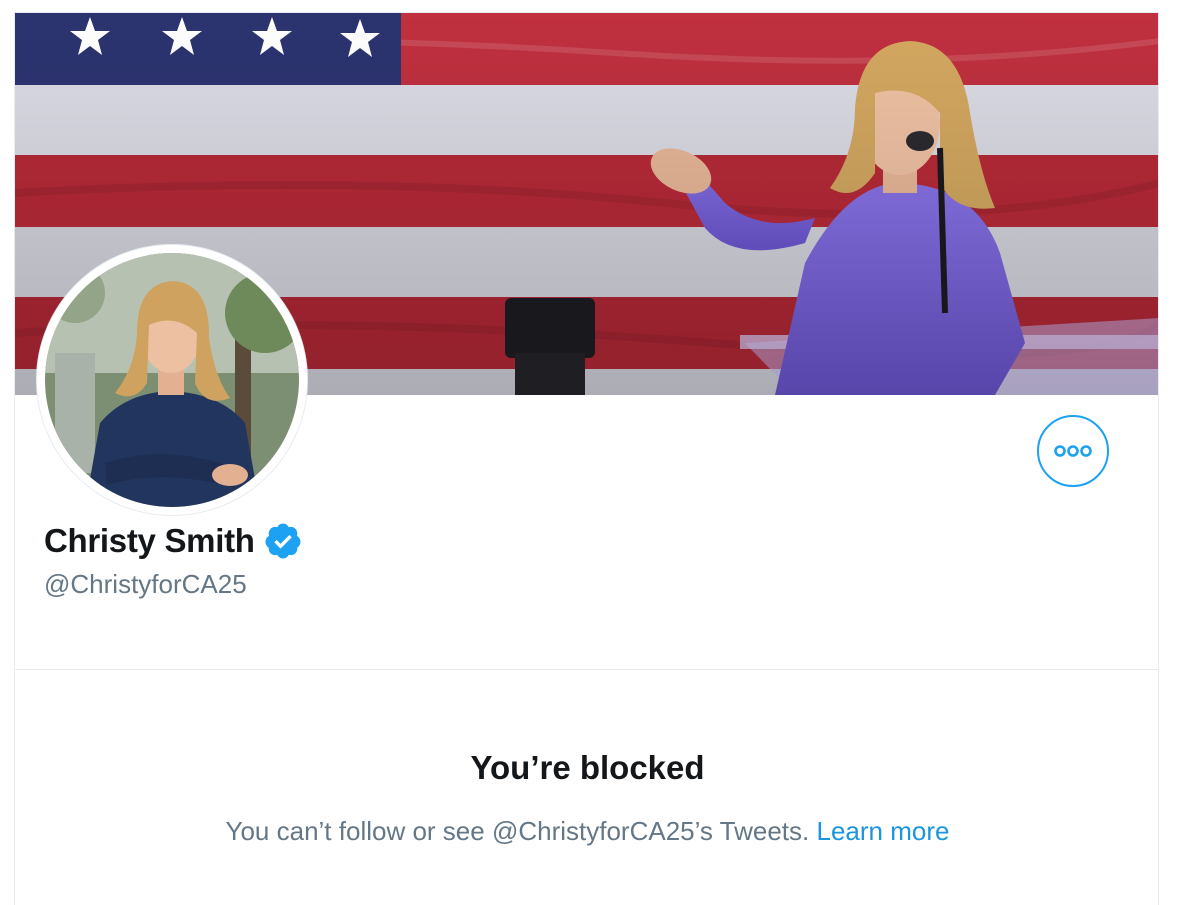 The height and width of the screenshot is (905, 1200). I want to click on profile-handle: @ChristyforCA25, so click(145, 584).